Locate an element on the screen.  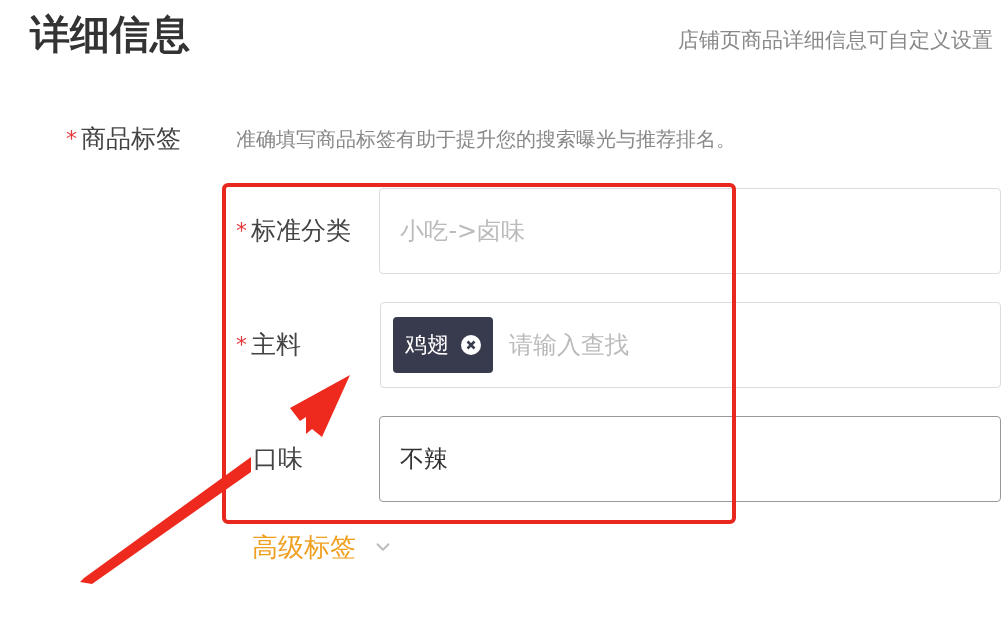
field-label: 商品标签 is located at coordinates (131, 139).